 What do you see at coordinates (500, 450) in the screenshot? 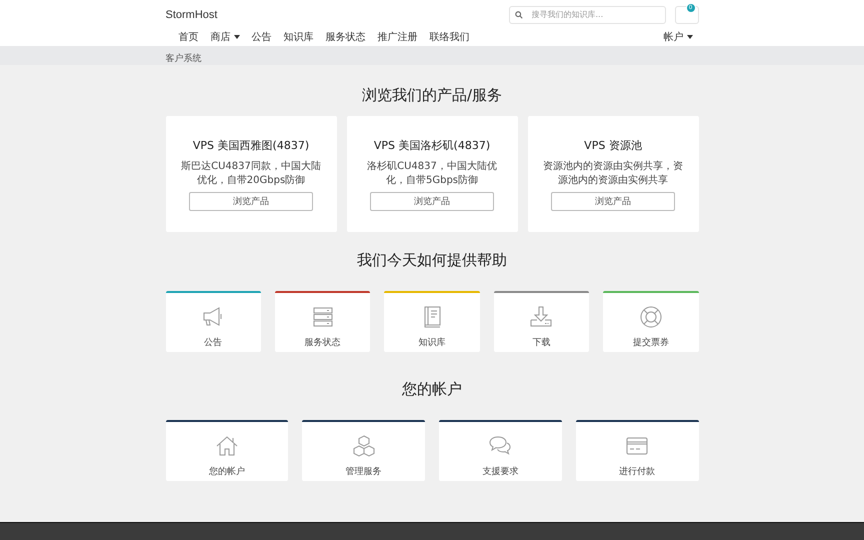
I see `account-tile: 支援要求` at bounding box center [500, 450].